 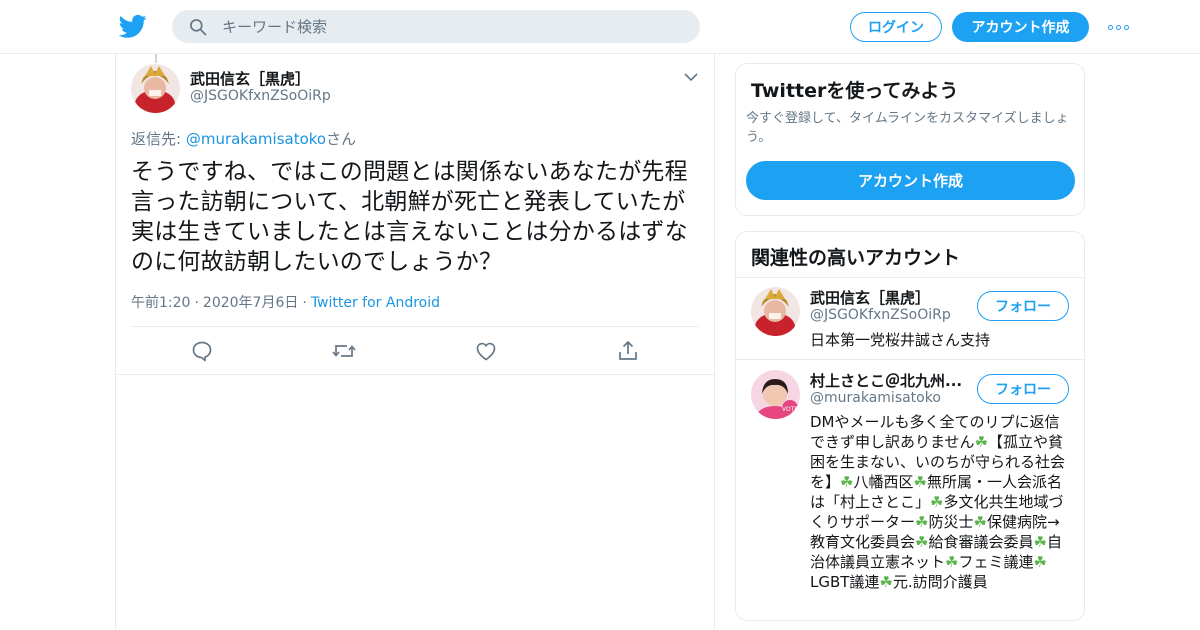 What do you see at coordinates (156, 58) in the screenshot?
I see `thread-connector-line` at bounding box center [156, 58].